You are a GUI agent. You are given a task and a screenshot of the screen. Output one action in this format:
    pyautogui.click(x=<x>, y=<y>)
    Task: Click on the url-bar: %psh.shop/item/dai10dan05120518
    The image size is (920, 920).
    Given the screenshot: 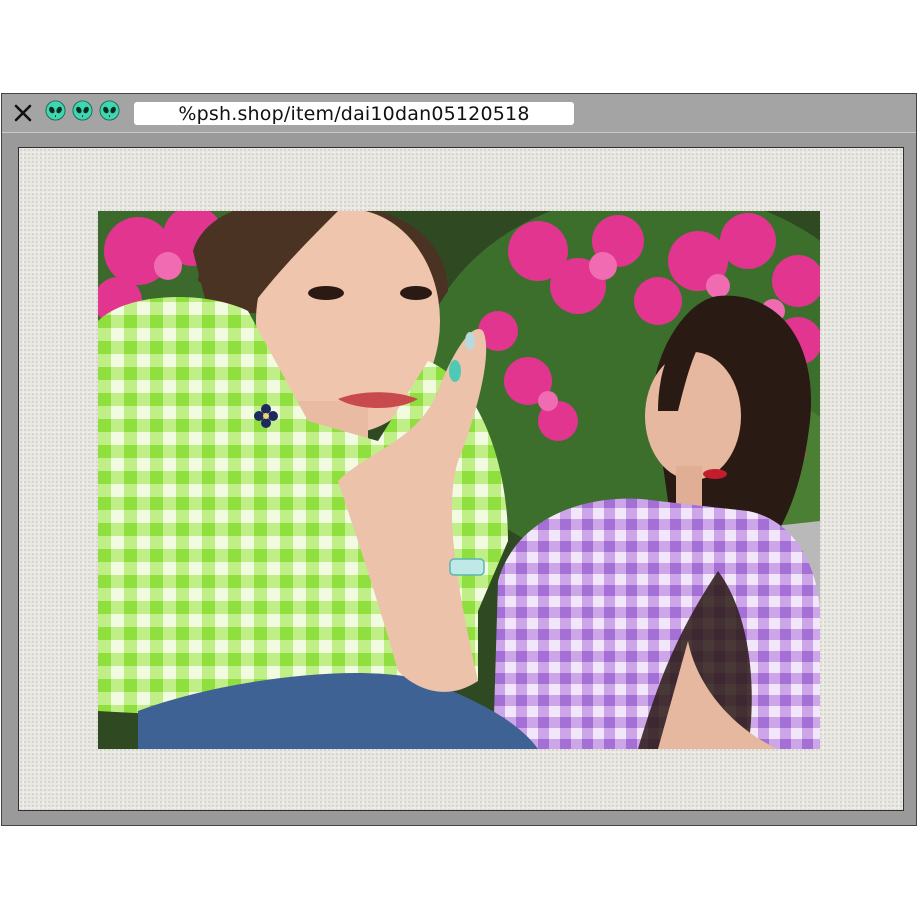 What is the action you would take?
    pyautogui.click(x=354, y=113)
    